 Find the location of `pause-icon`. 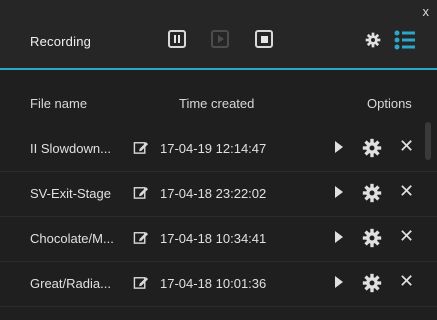

pause-icon is located at coordinates (177, 39).